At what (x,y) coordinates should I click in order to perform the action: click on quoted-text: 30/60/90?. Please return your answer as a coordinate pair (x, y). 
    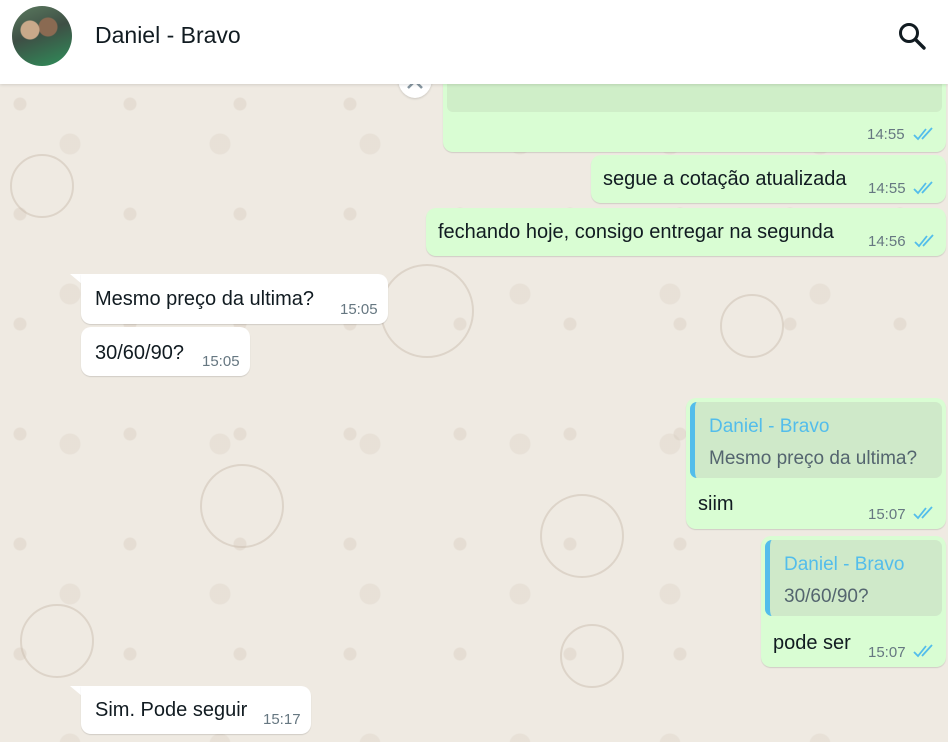
    Looking at the image, I should click on (826, 596).